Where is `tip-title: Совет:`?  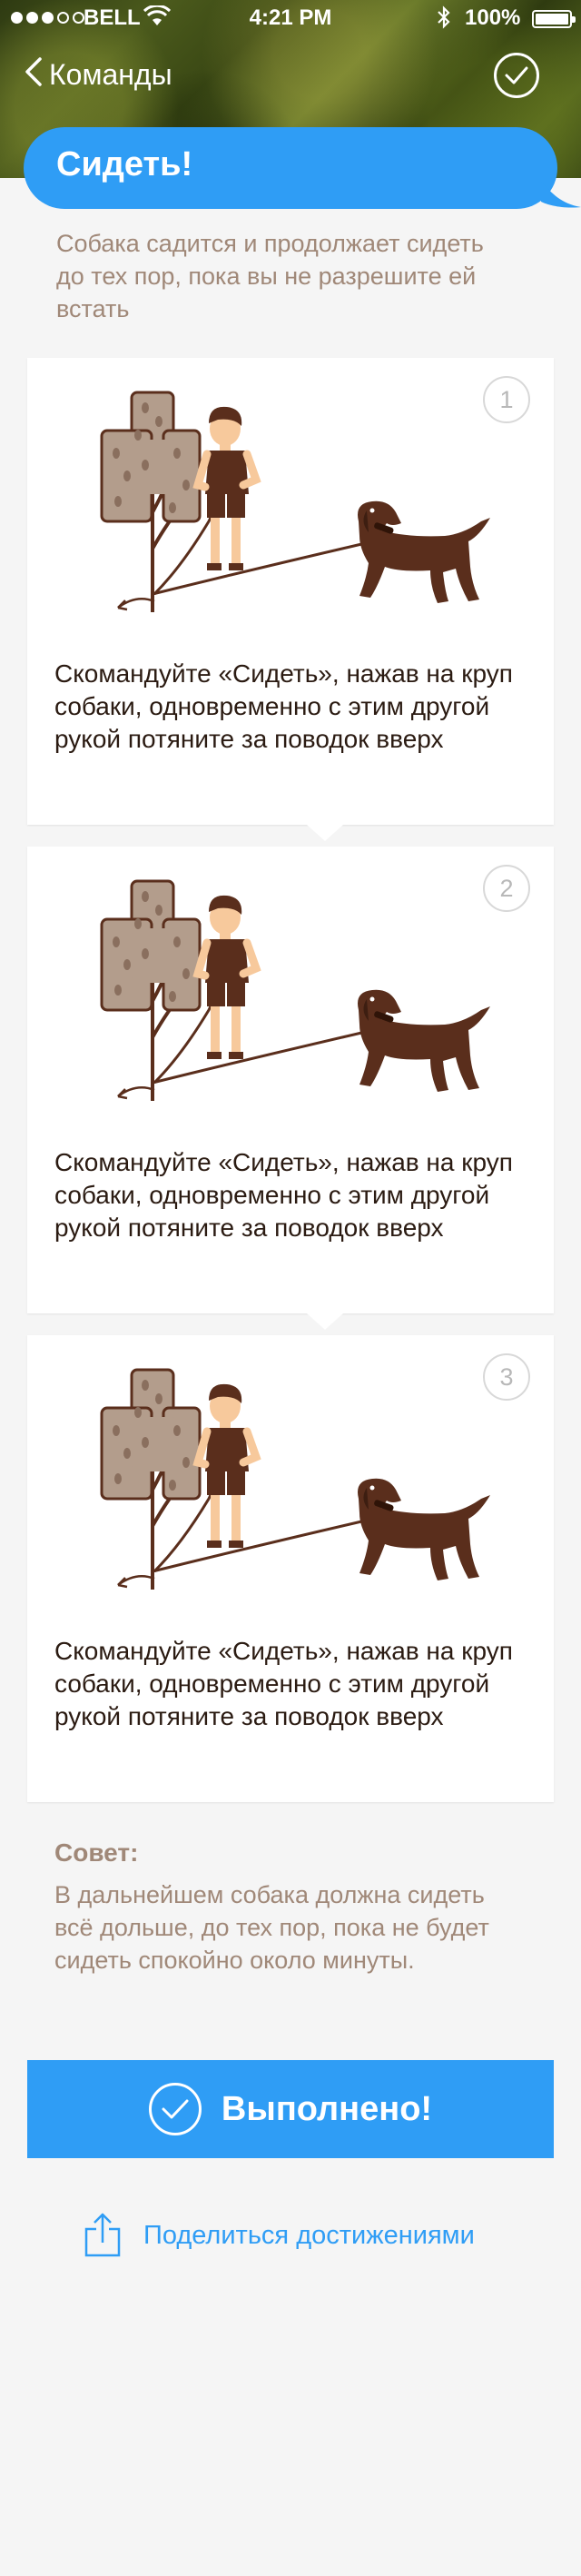
tip-title: Совет: is located at coordinates (96, 1852).